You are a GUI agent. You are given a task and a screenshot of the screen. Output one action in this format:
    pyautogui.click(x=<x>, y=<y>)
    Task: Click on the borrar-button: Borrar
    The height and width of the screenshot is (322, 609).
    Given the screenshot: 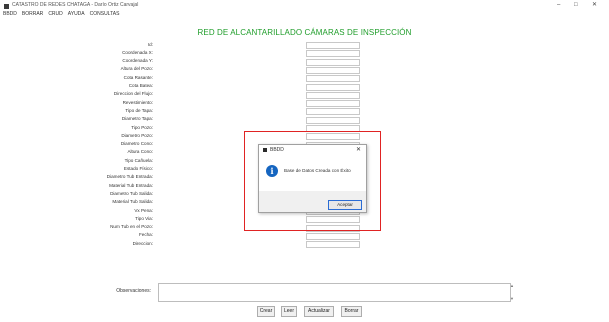 What is the action you would take?
    pyautogui.click(x=351, y=311)
    